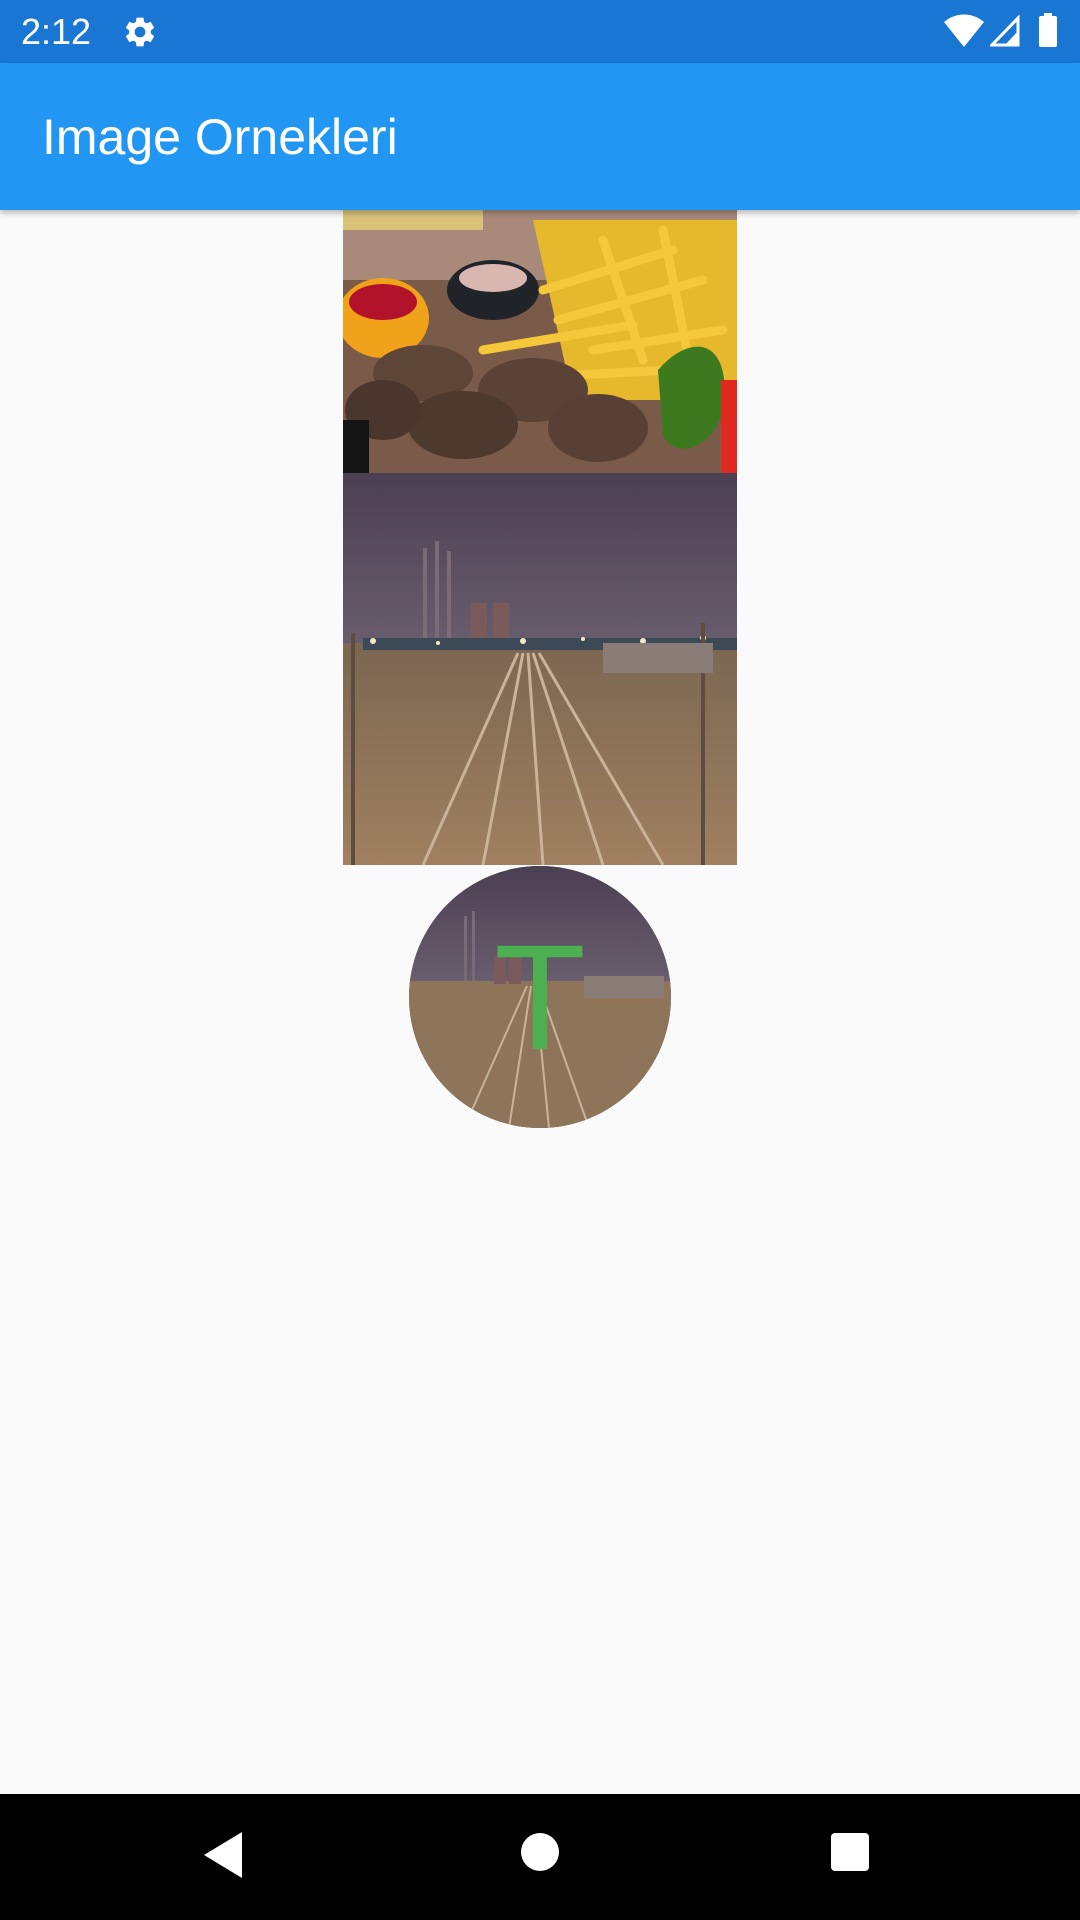 The image size is (1080, 1920). I want to click on avatar-letter: T, so click(540, 997).